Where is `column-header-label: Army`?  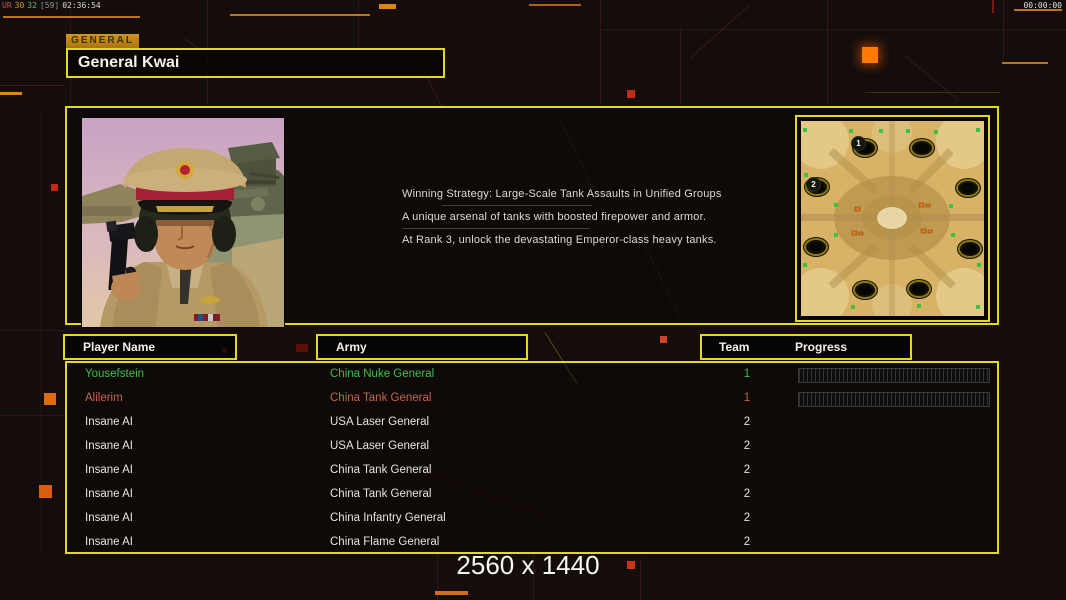 column-header-label: Army is located at coordinates (351, 347).